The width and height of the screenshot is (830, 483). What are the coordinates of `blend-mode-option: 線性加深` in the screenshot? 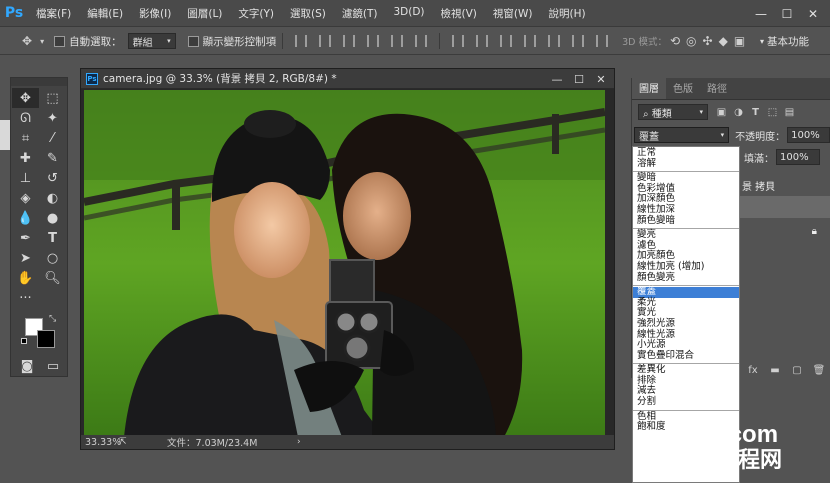 It's located at (686, 210).